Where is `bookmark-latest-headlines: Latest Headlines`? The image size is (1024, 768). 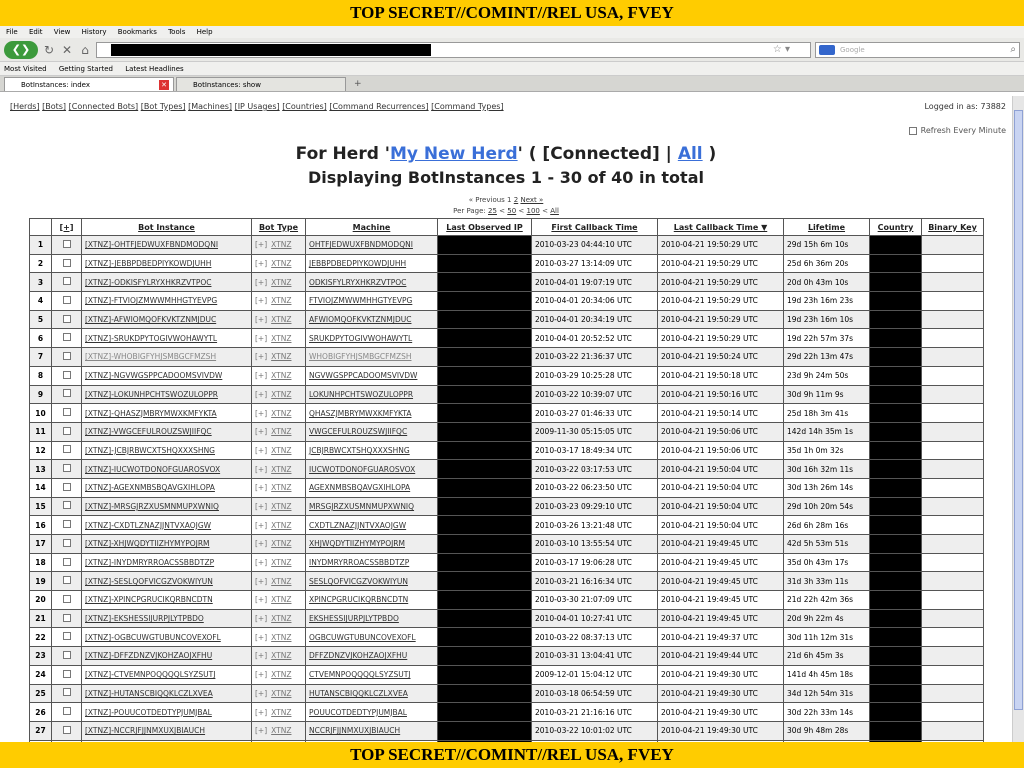
bookmark-latest-headlines: Latest Headlines is located at coordinates (154, 69).